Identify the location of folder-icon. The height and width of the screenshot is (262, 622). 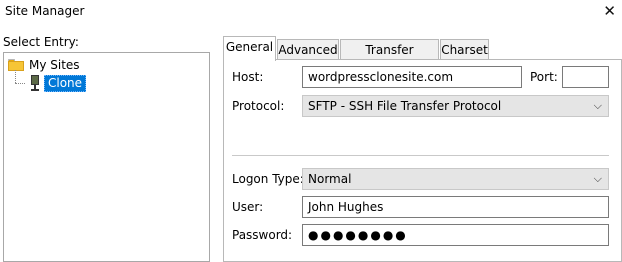
(16, 65).